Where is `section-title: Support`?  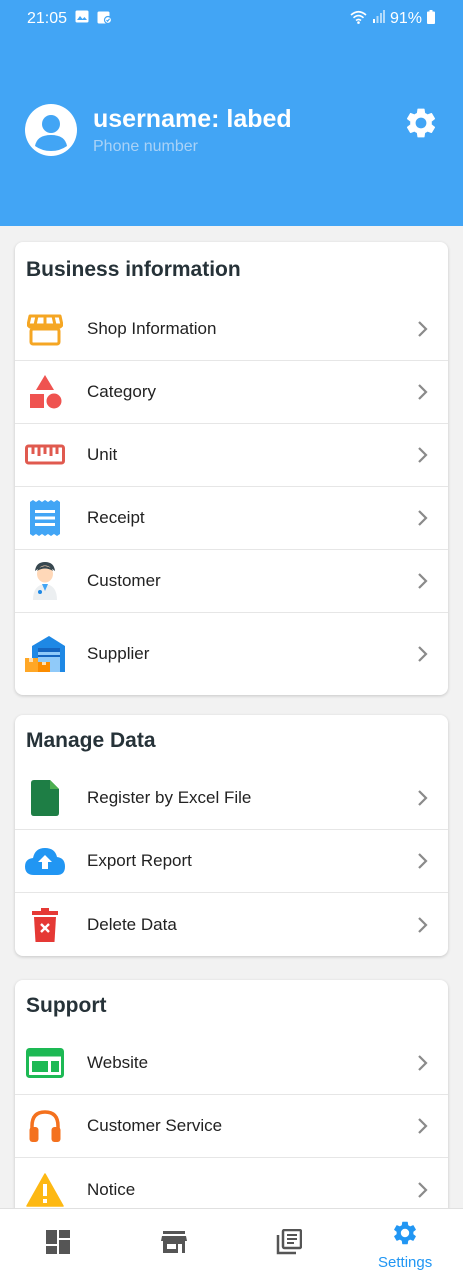
section-title: Support is located at coordinates (66, 1005).